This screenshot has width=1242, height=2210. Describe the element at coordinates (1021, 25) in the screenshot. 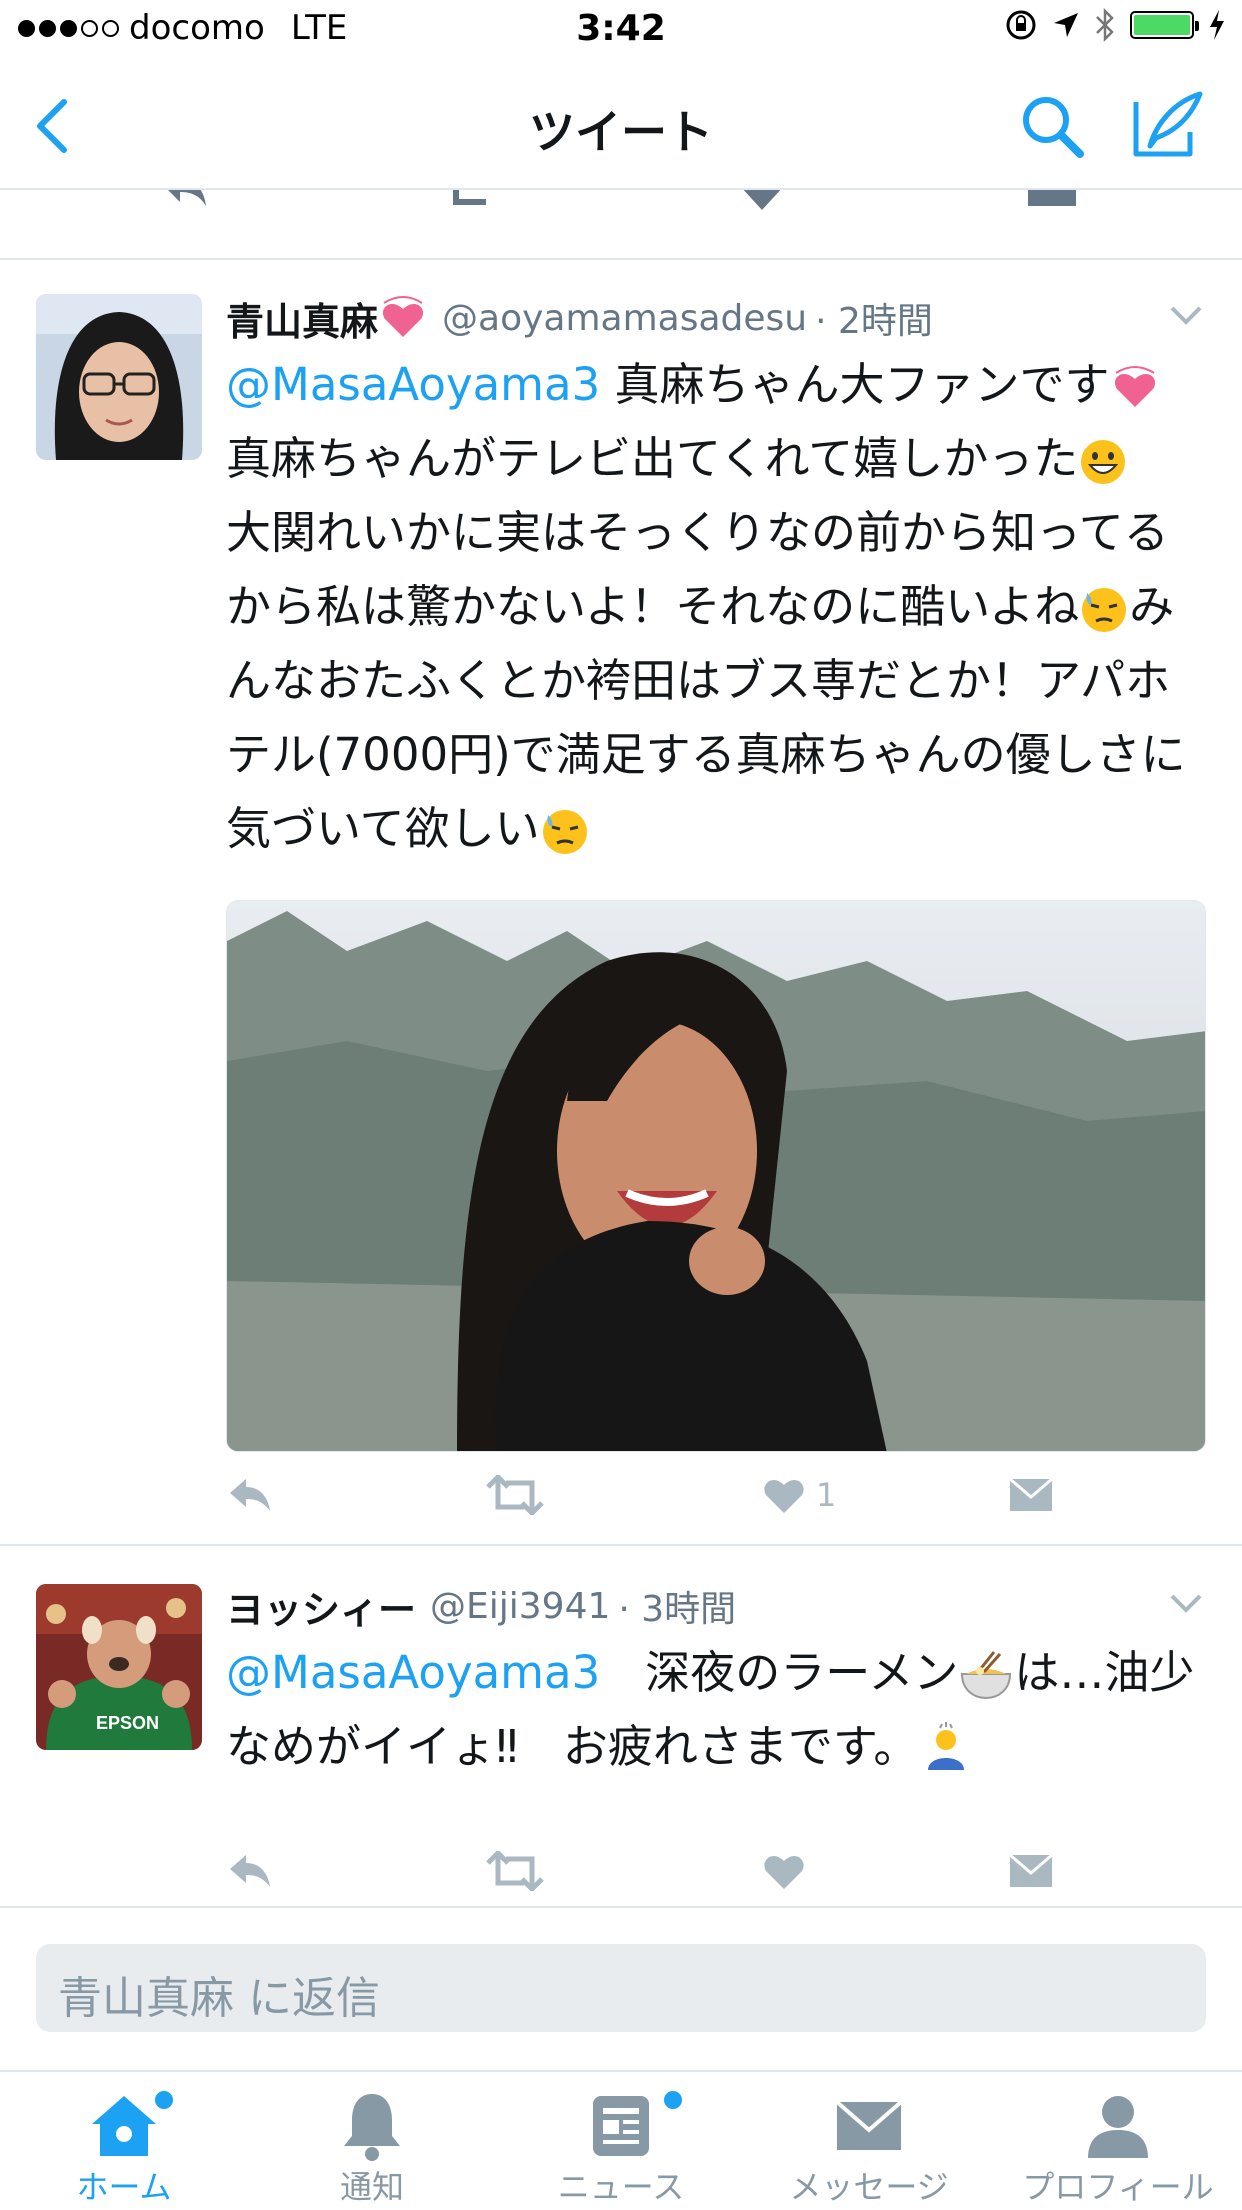

I see `rotation-lock-icon` at that location.